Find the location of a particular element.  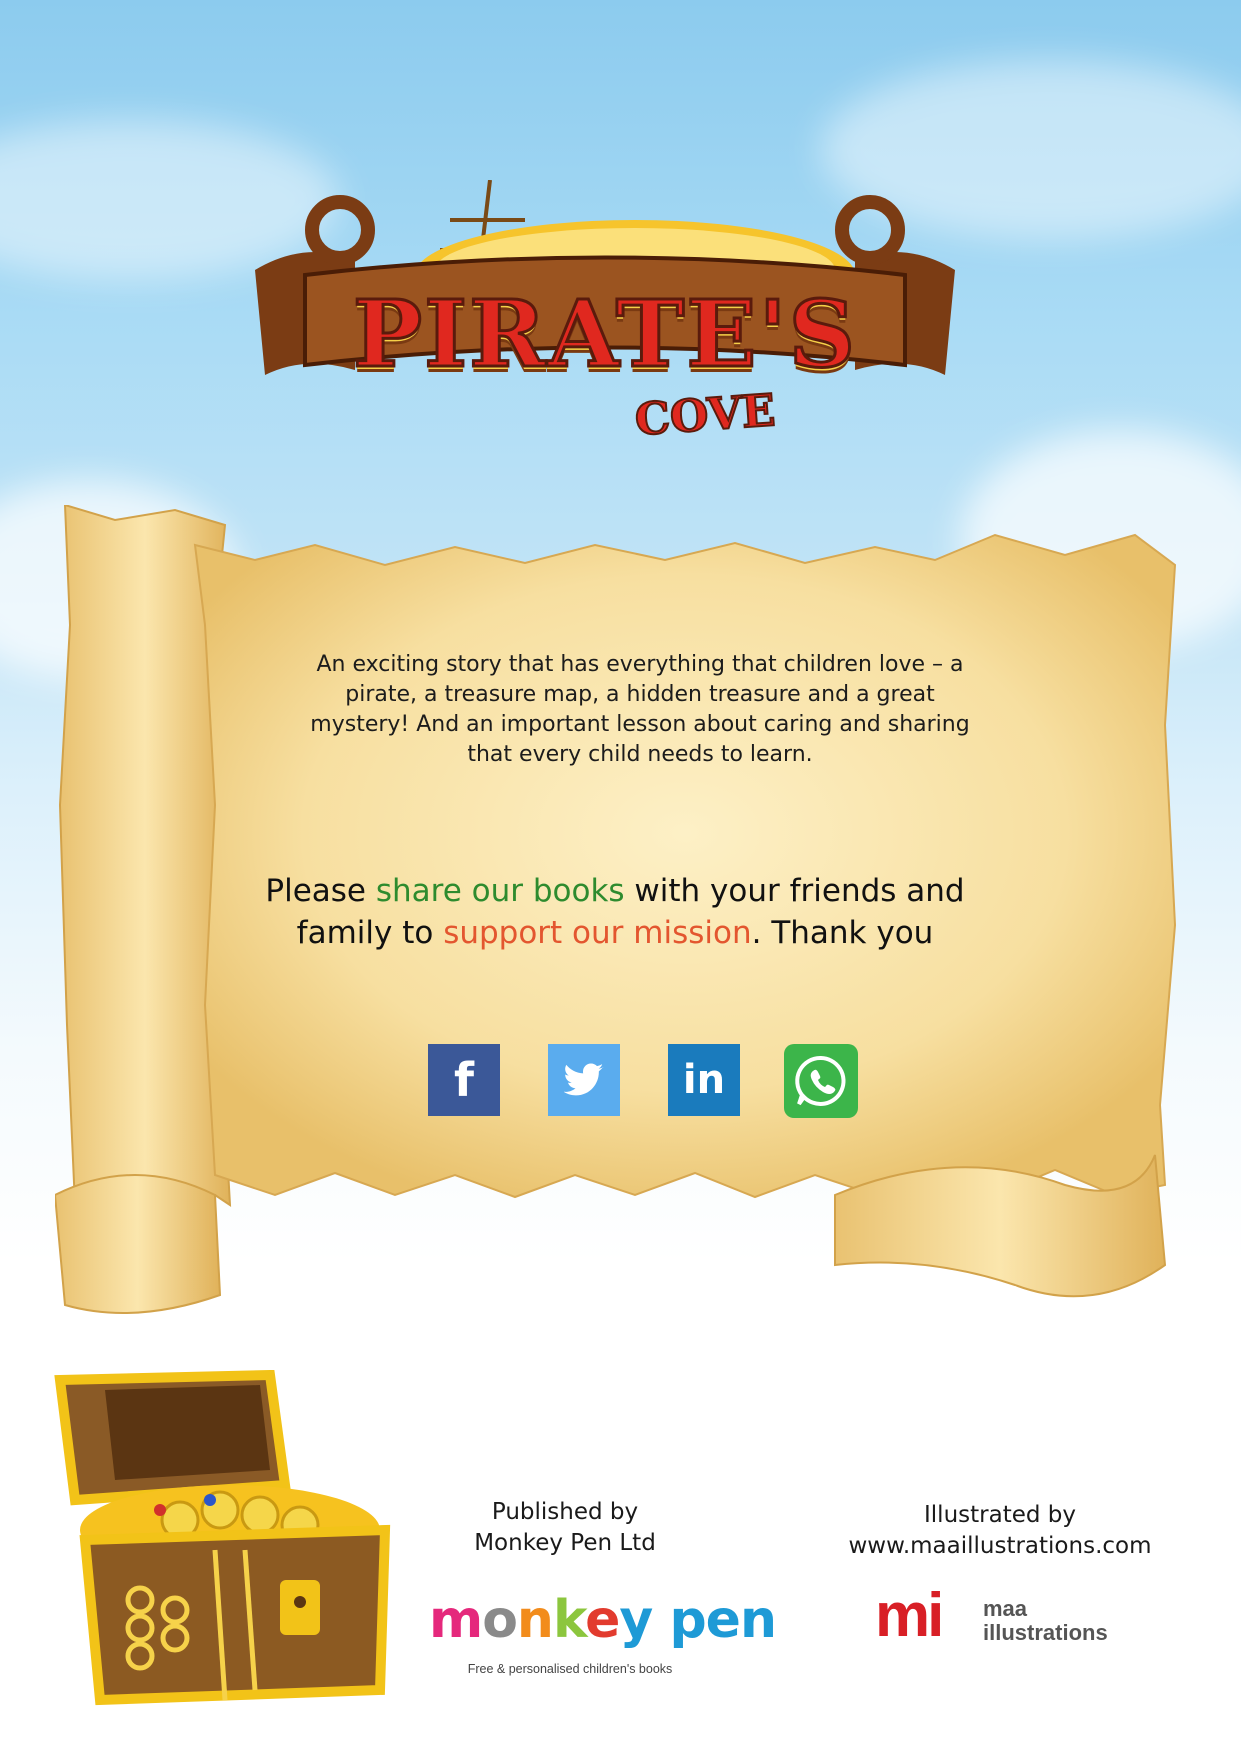

linkedin-share-button: in is located at coordinates (704, 1080).